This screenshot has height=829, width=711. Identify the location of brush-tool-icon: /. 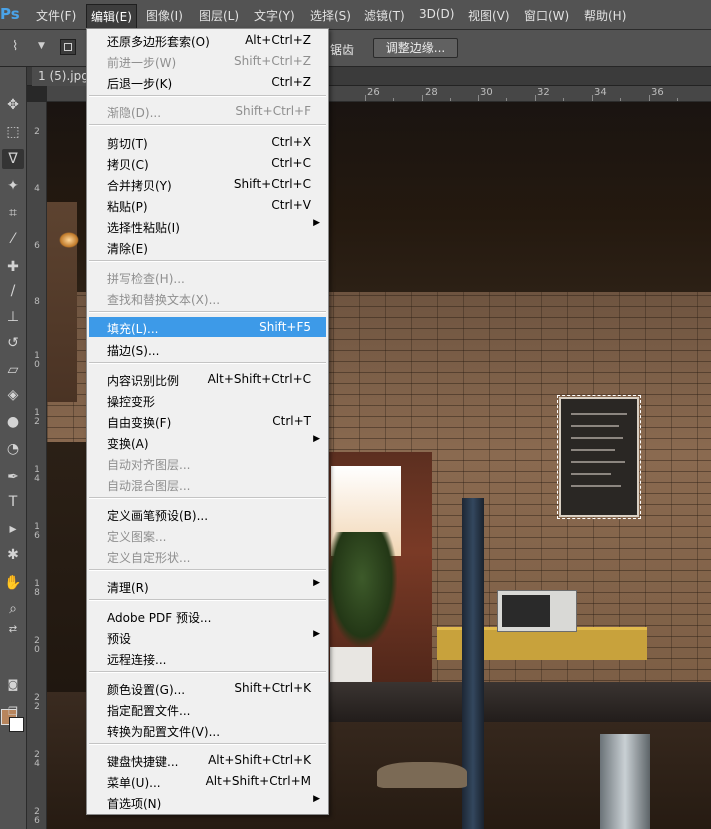
(13, 291).